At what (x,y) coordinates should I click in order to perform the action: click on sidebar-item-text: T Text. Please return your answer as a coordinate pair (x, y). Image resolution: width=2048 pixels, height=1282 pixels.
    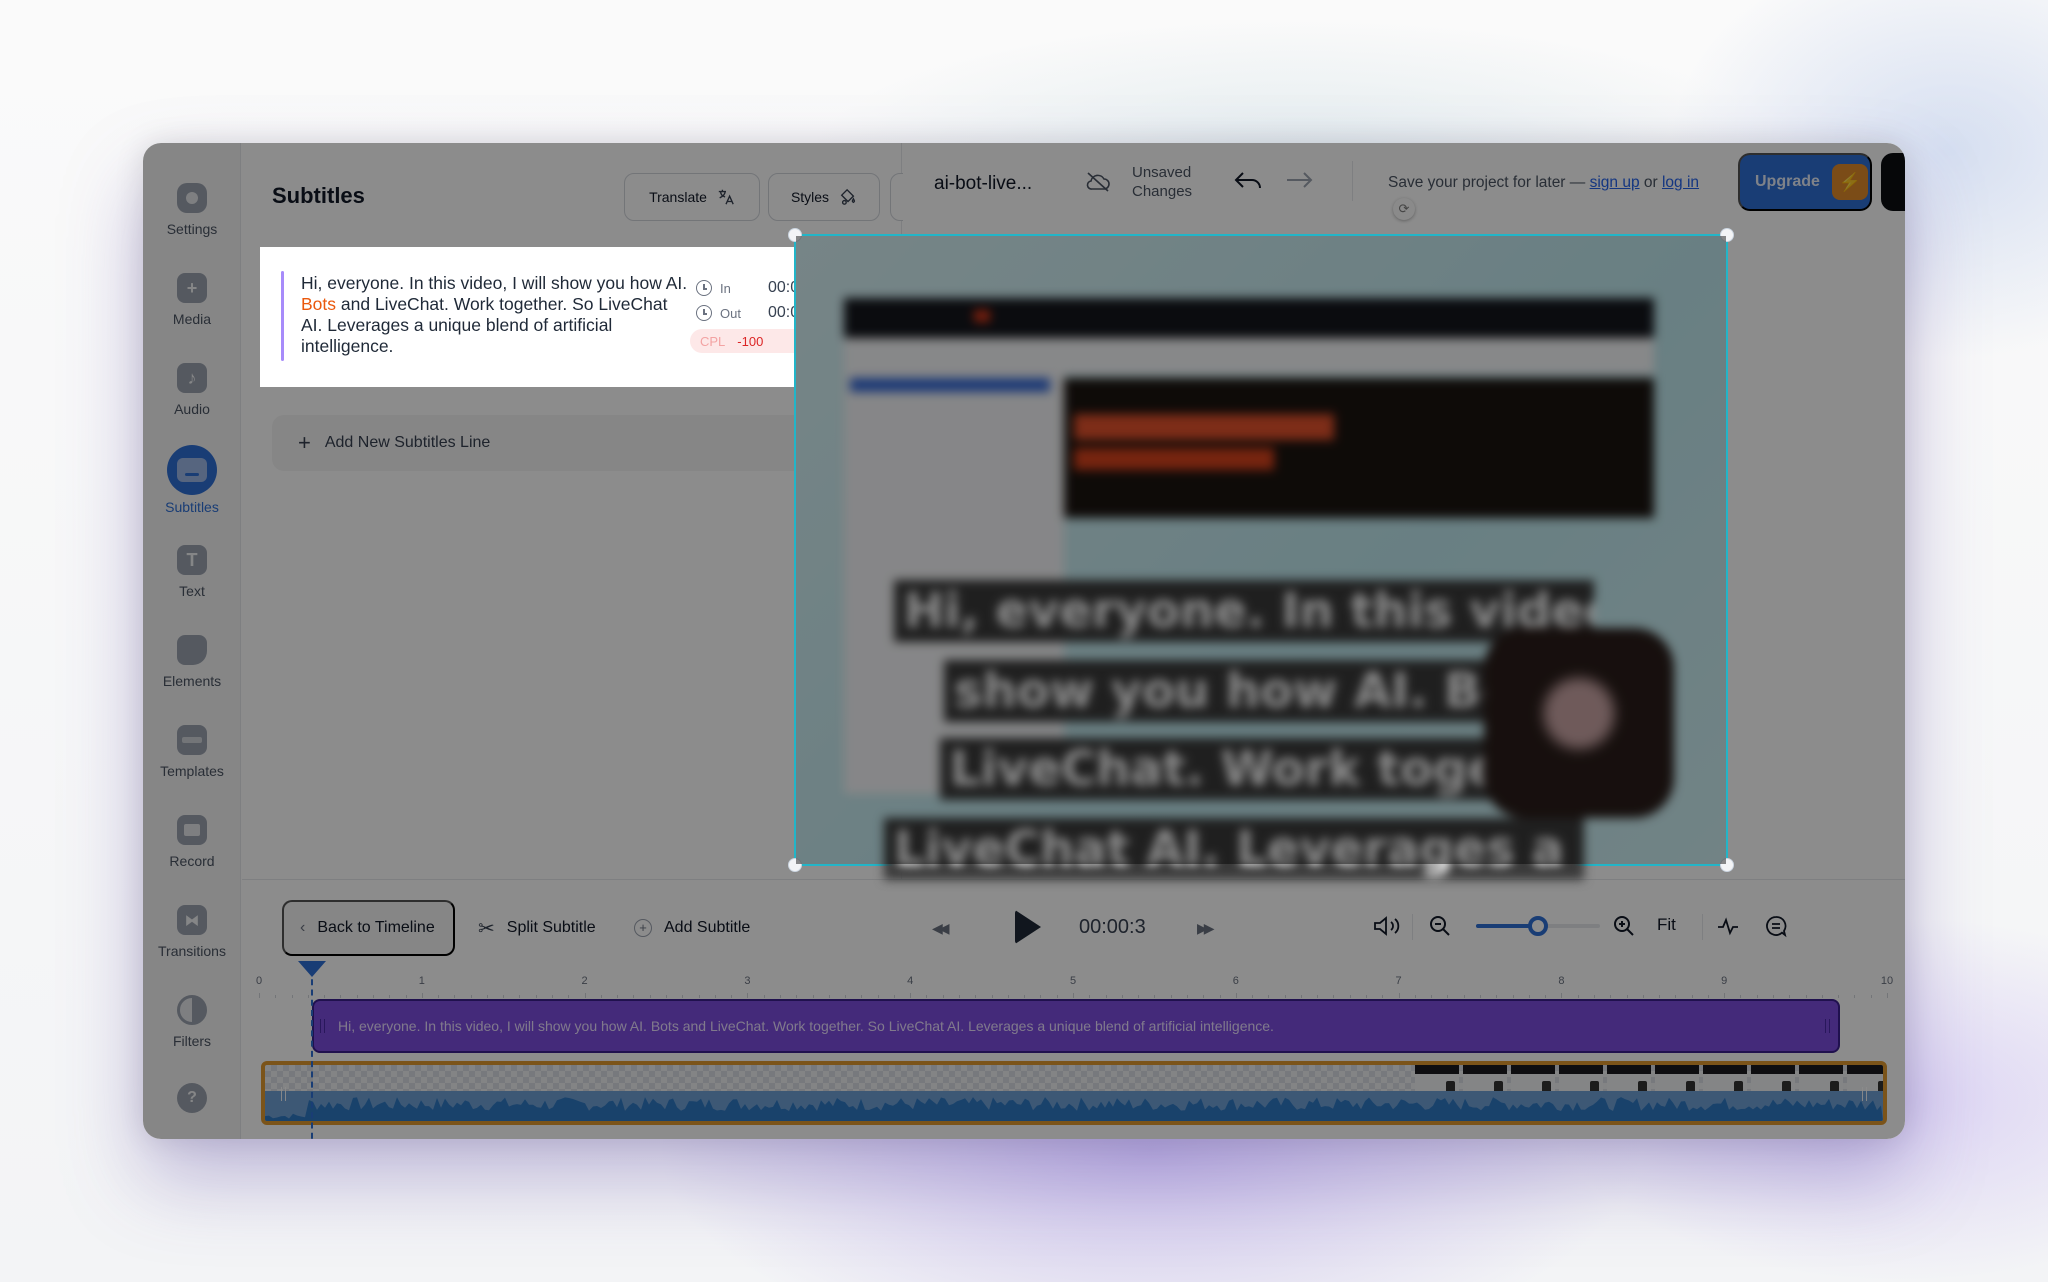
    Looking at the image, I should click on (192, 572).